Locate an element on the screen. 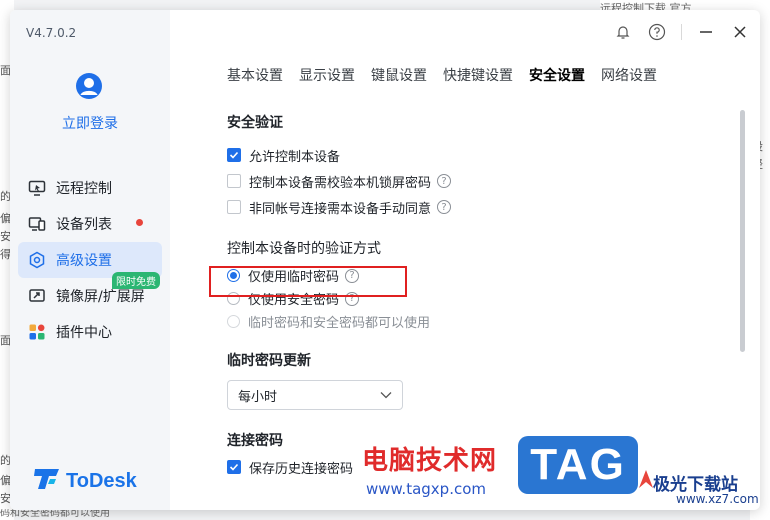 The height and width of the screenshot is (520, 770). sidebar-item-device-list: 设备列表 is located at coordinates (90, 224).